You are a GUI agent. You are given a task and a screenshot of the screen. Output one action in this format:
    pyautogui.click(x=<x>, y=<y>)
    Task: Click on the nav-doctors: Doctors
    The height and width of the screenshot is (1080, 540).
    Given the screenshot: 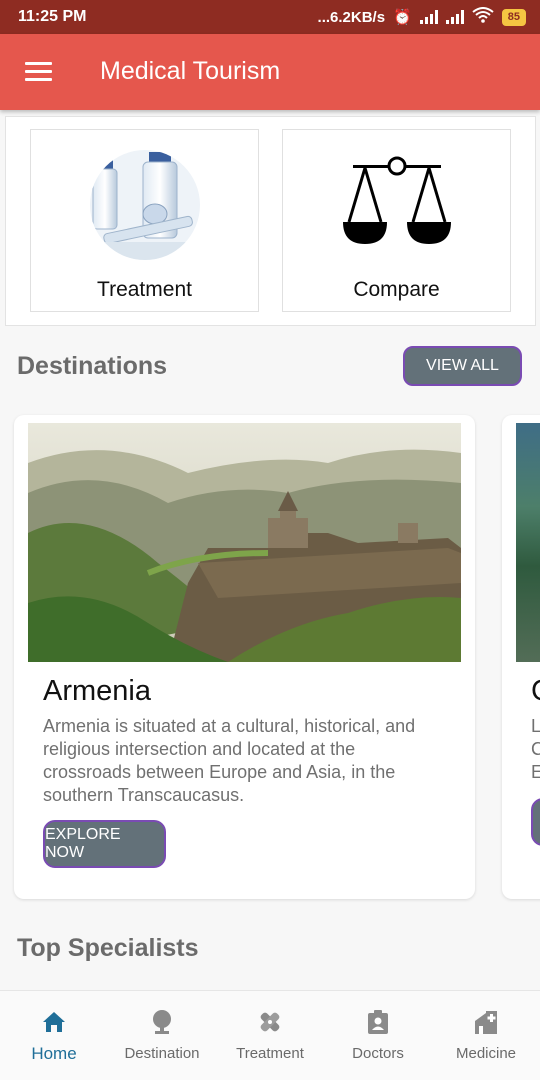 What is the action you would take?
    pyautogui.click(x=378, y=1035)
    